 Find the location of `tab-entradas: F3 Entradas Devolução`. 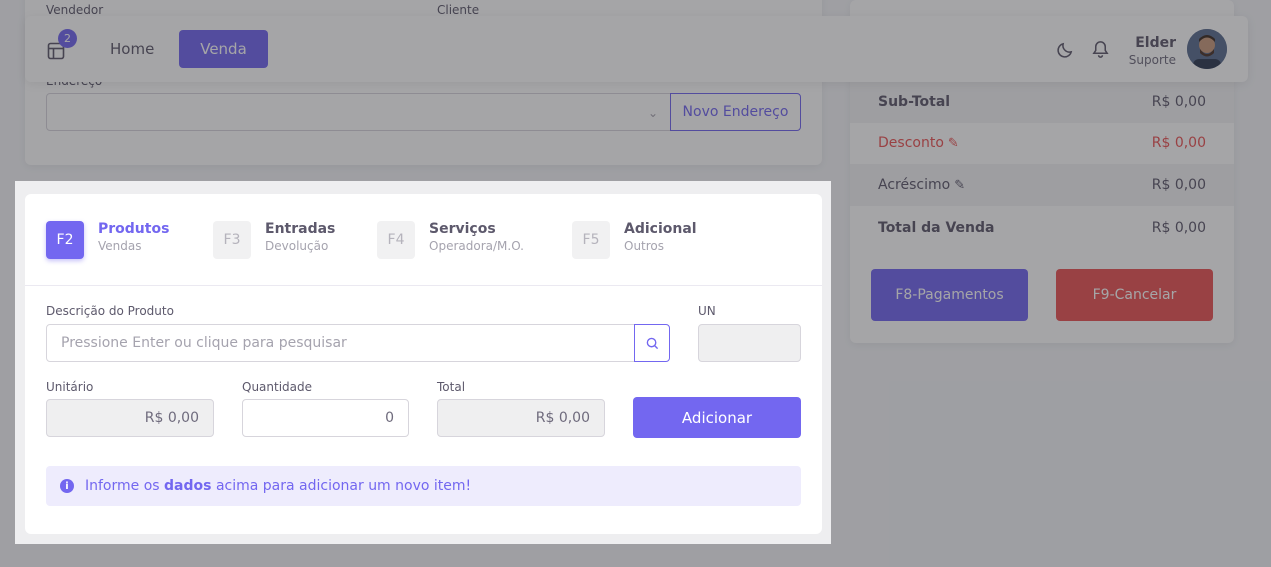

tab-entradas: F3 Entradas Devolução is located at coordinates (274, 240).